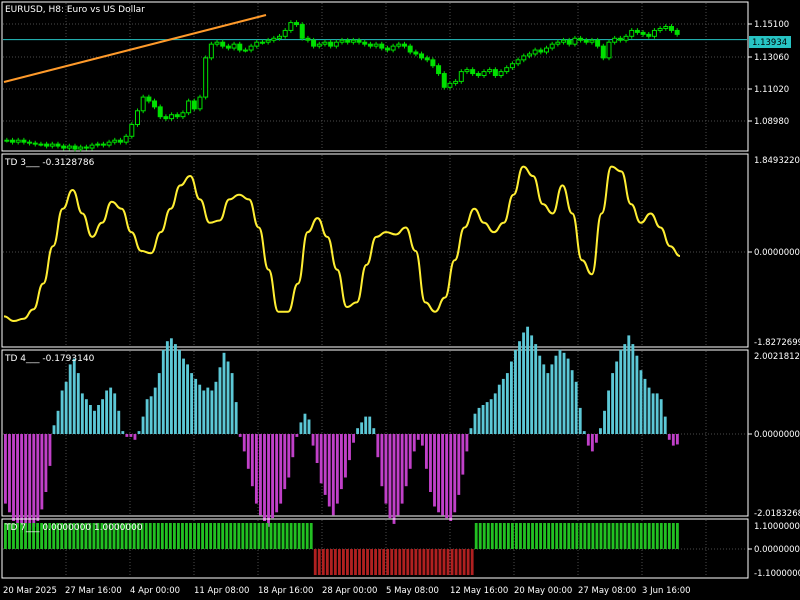 This screenshot has width=800, height=600. What do you see at coordinates (774, 252) in the screenshot?
I see `td3-axis: 1.8493220 0.0000000 -1.8272699` at bounding box center [774, 252].